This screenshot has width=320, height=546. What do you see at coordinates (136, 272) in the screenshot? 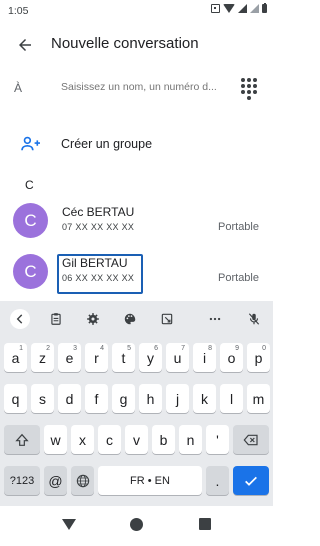
I see `contact-item: C Gil BERTAU 06 XX XX XX XX Portable` at bounding box center [136, 272].